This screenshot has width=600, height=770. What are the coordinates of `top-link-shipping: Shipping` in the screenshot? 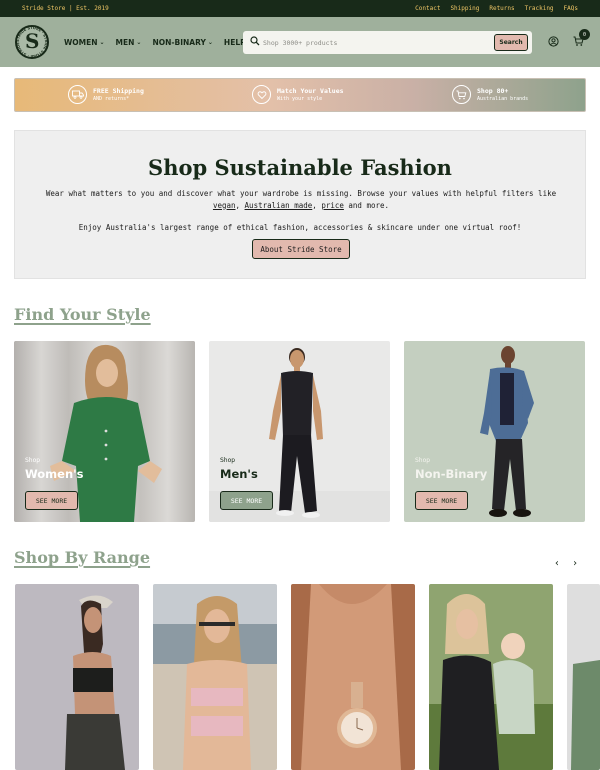 It's located at (464, 8).